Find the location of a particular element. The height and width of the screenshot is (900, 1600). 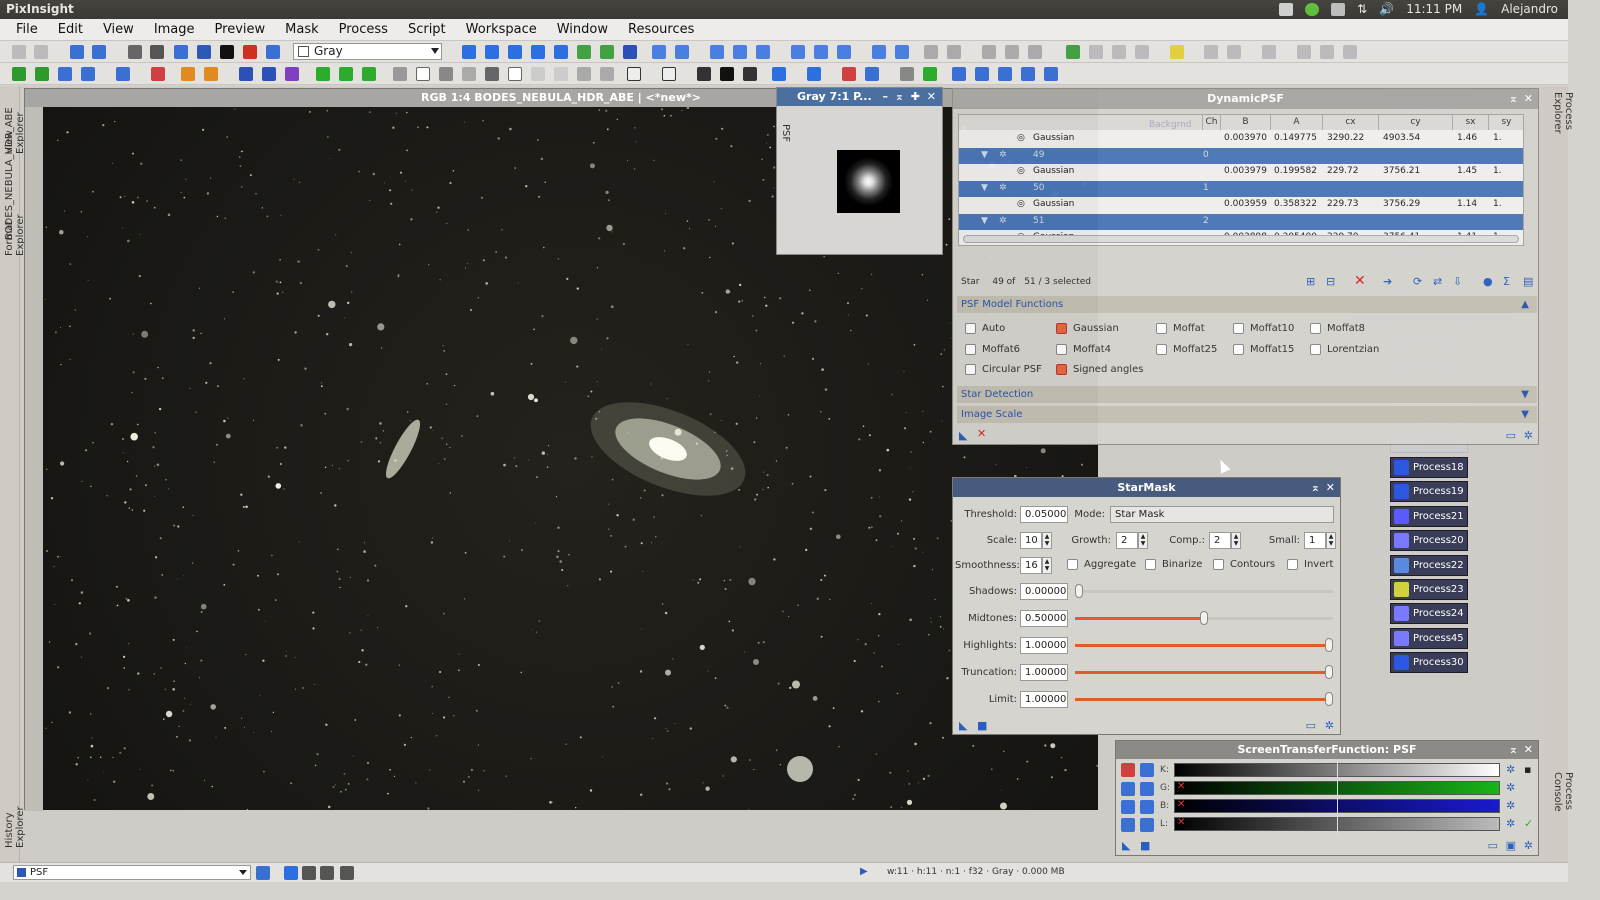

arrow-right-icon: ➔ is located at coordinates (1387, 281).